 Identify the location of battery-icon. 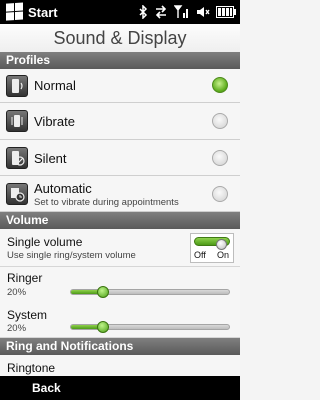
(226, 12).